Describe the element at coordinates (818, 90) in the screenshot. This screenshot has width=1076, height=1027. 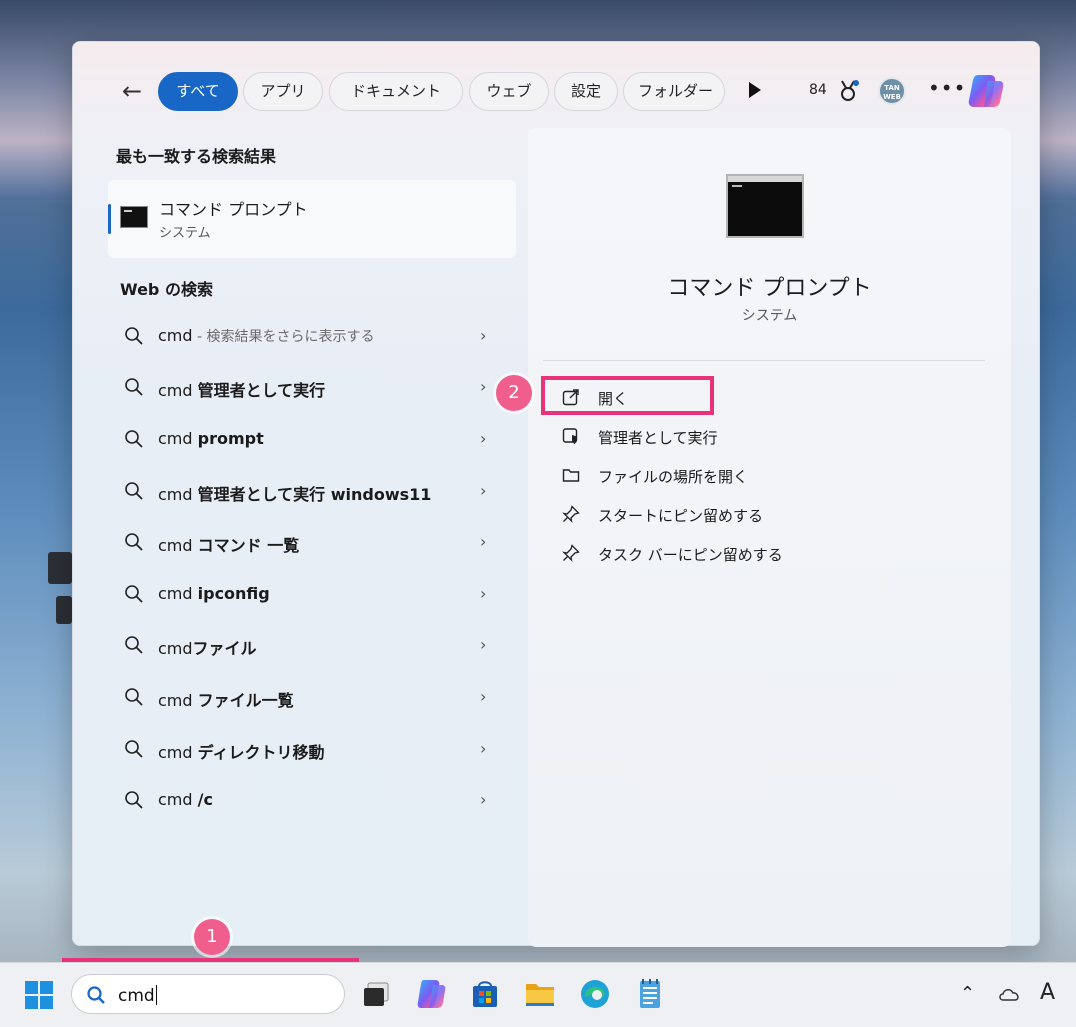
I see `rewards-points: 84` at that location.